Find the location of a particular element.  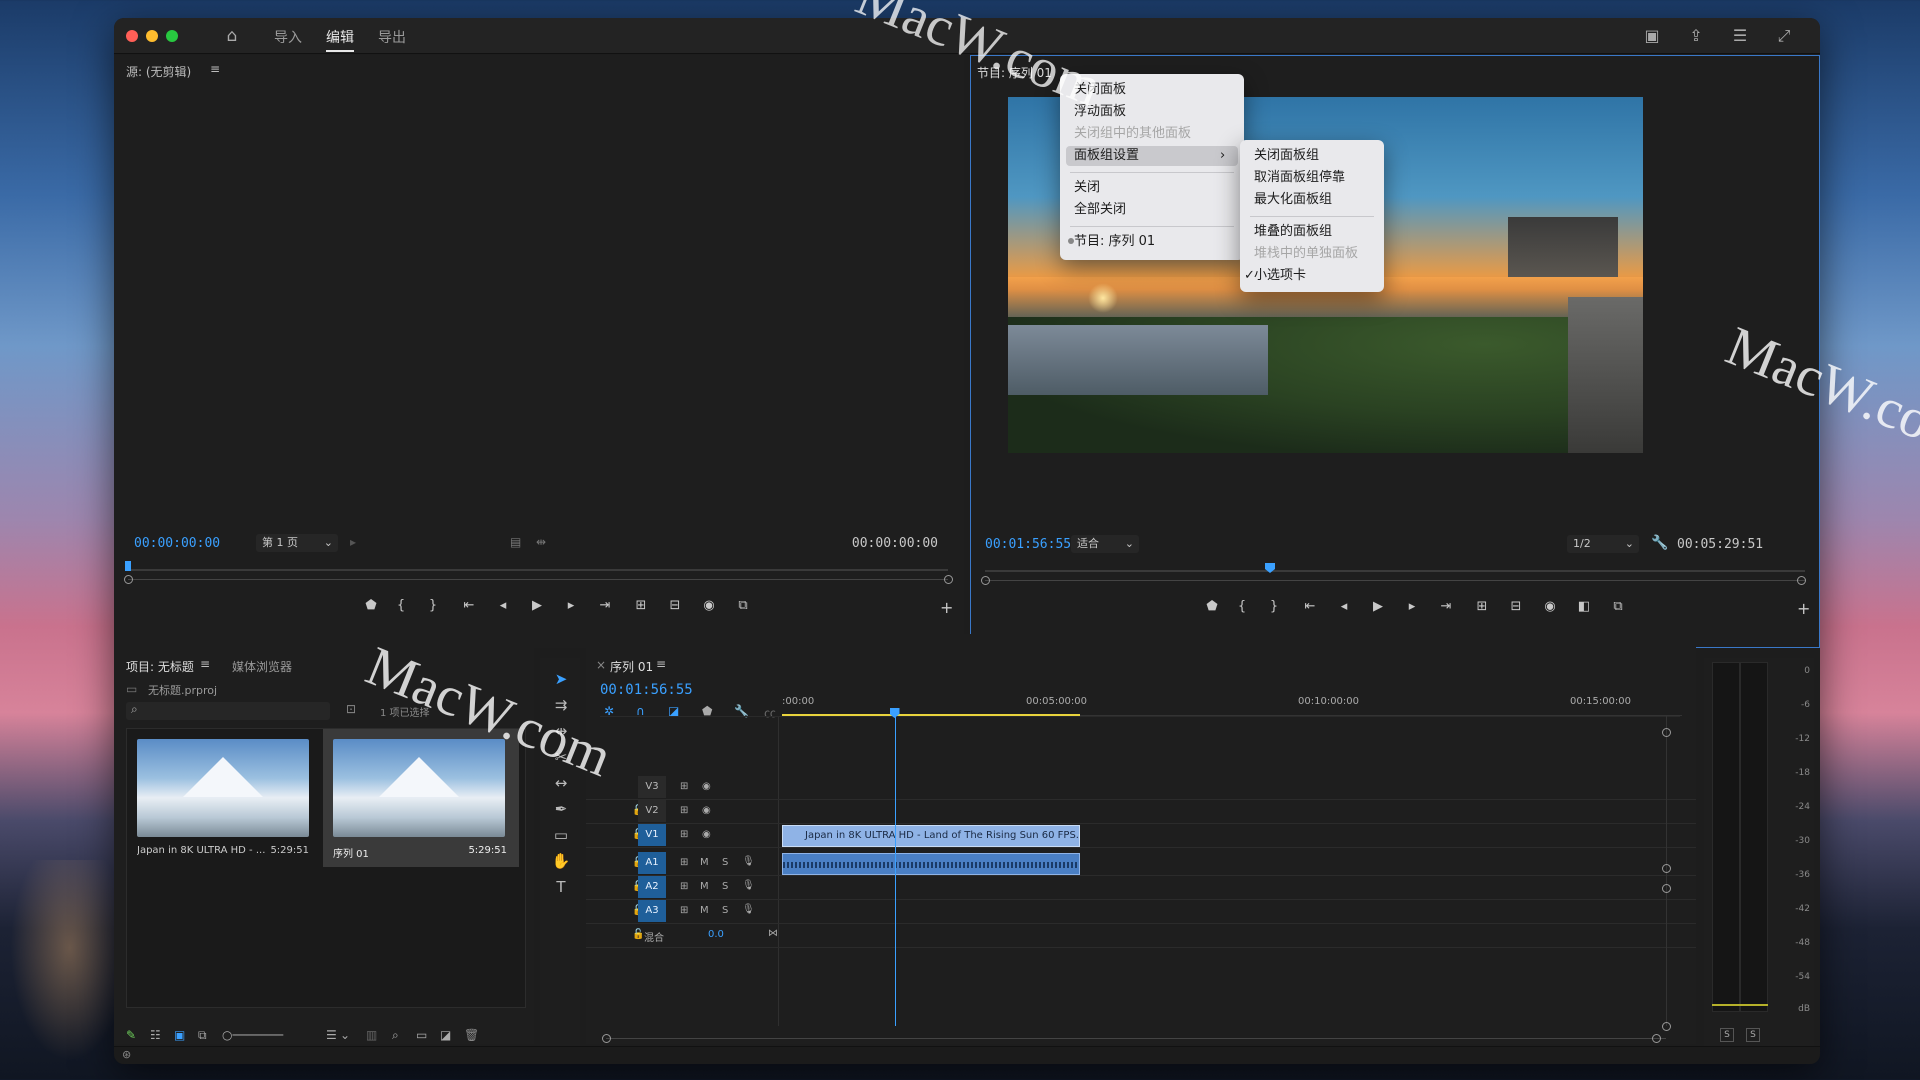

sort-icon: ☰ is located at coordinates (331, 1035).